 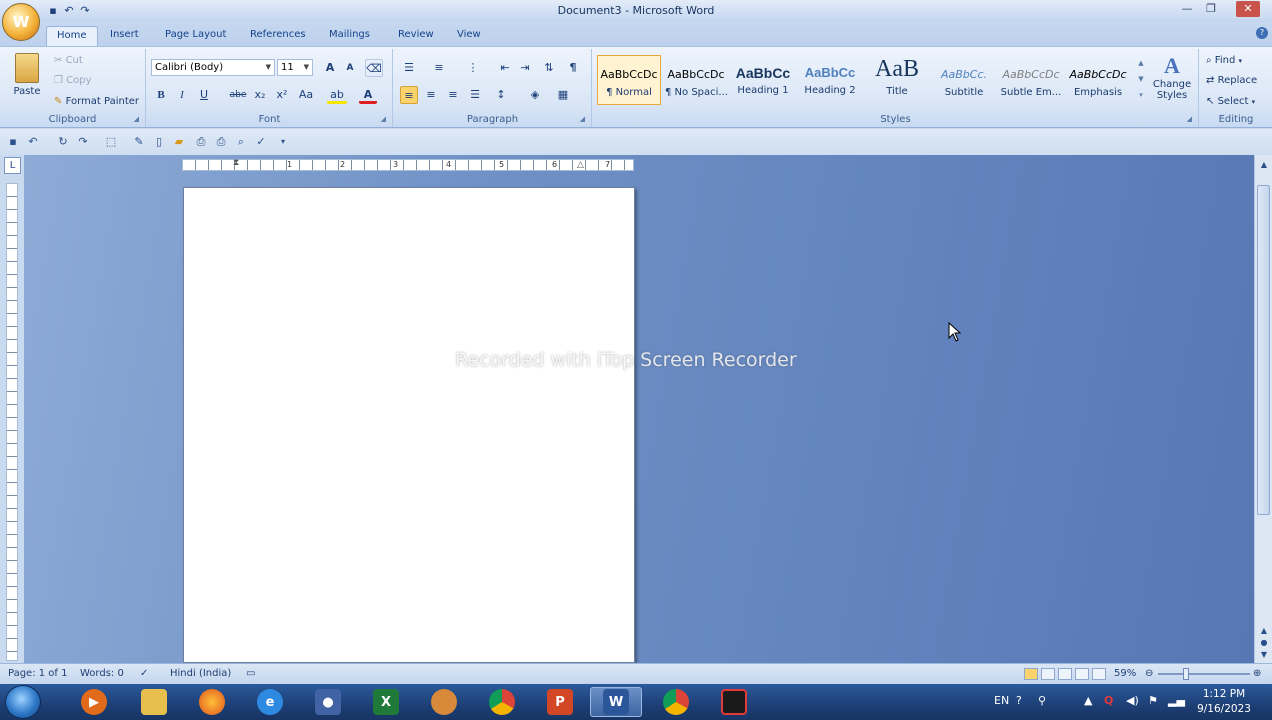 I want to click on bold-button: B, so click(x=161, y=95).